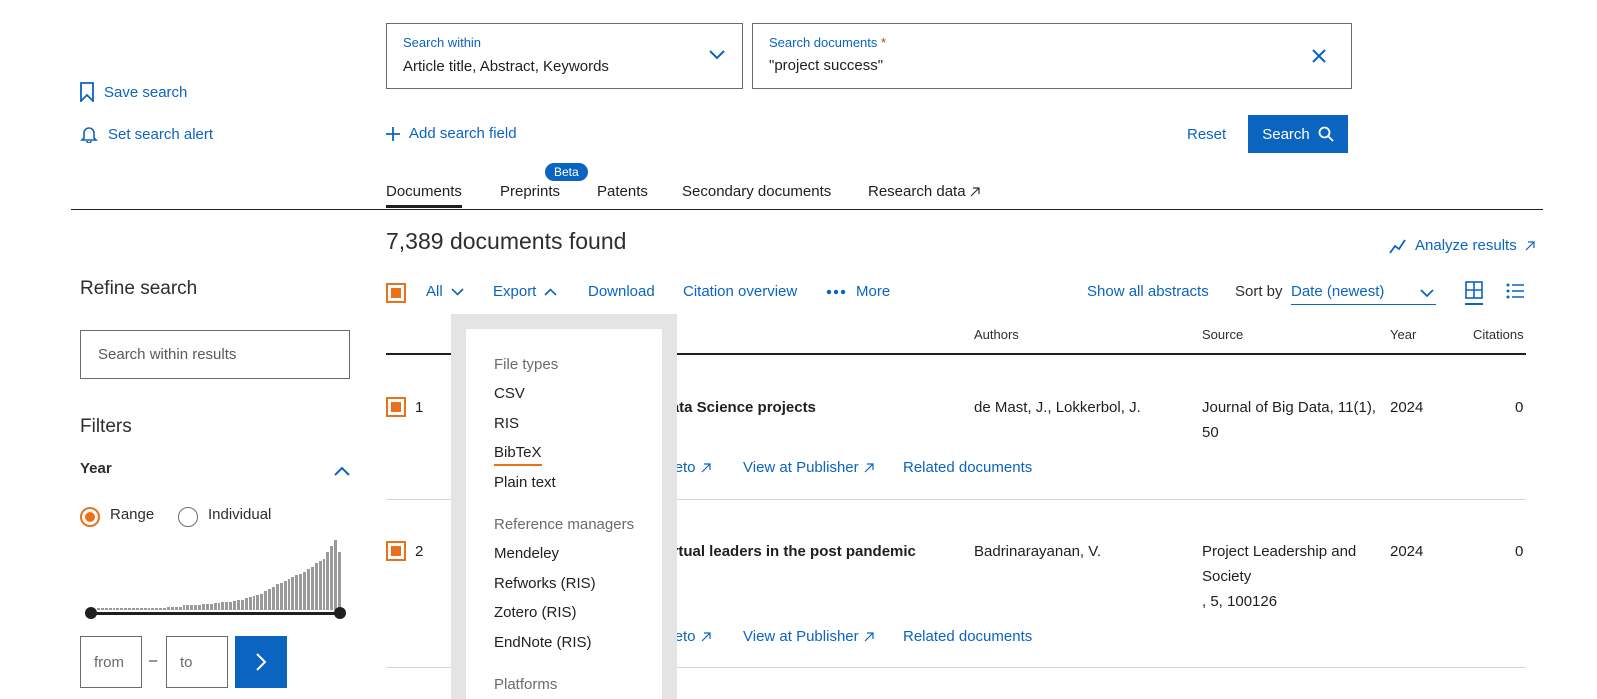  What do you see at coordinates (1037, 551) in the screenshot?
I see `row-authors: Badrinarayanan, V.` at bounding box center [1037, 551].